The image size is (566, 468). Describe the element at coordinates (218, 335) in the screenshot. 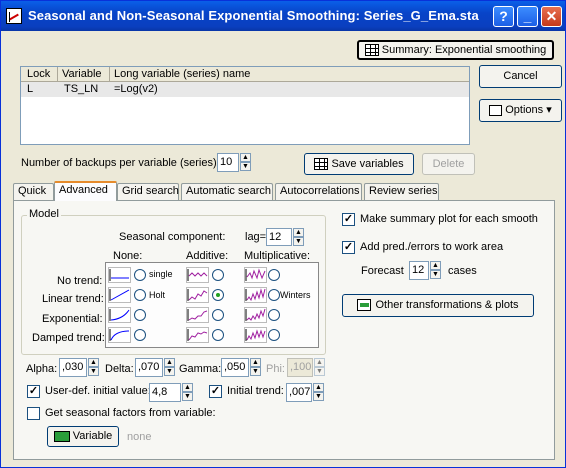

I see `radio-damped-additive` at that location.